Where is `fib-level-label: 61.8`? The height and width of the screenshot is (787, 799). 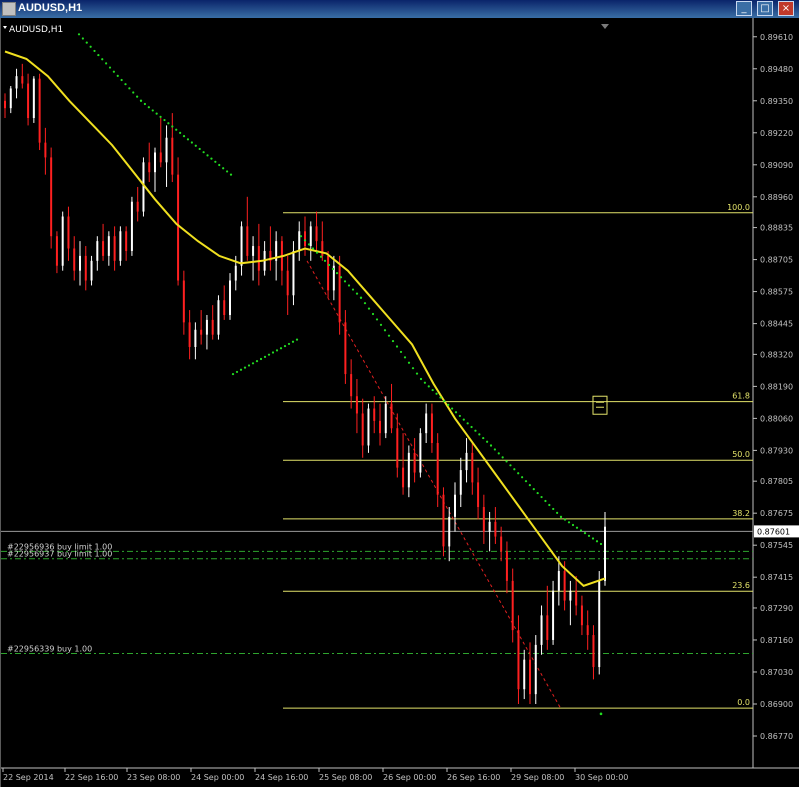 fib-level-label: 61.8 is located at coordinates (741, 396).